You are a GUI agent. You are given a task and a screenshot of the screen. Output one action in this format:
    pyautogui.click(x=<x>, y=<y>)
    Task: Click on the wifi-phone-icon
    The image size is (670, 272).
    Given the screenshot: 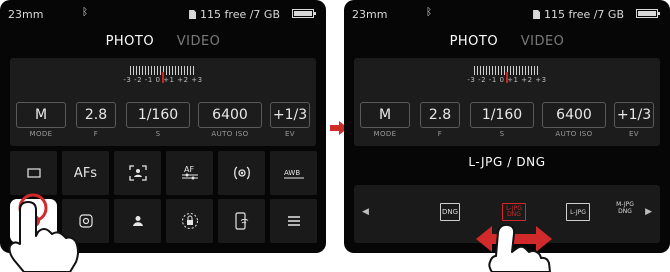 What is the action you would take?
    pyautogui.click(x=241, y=221)
    